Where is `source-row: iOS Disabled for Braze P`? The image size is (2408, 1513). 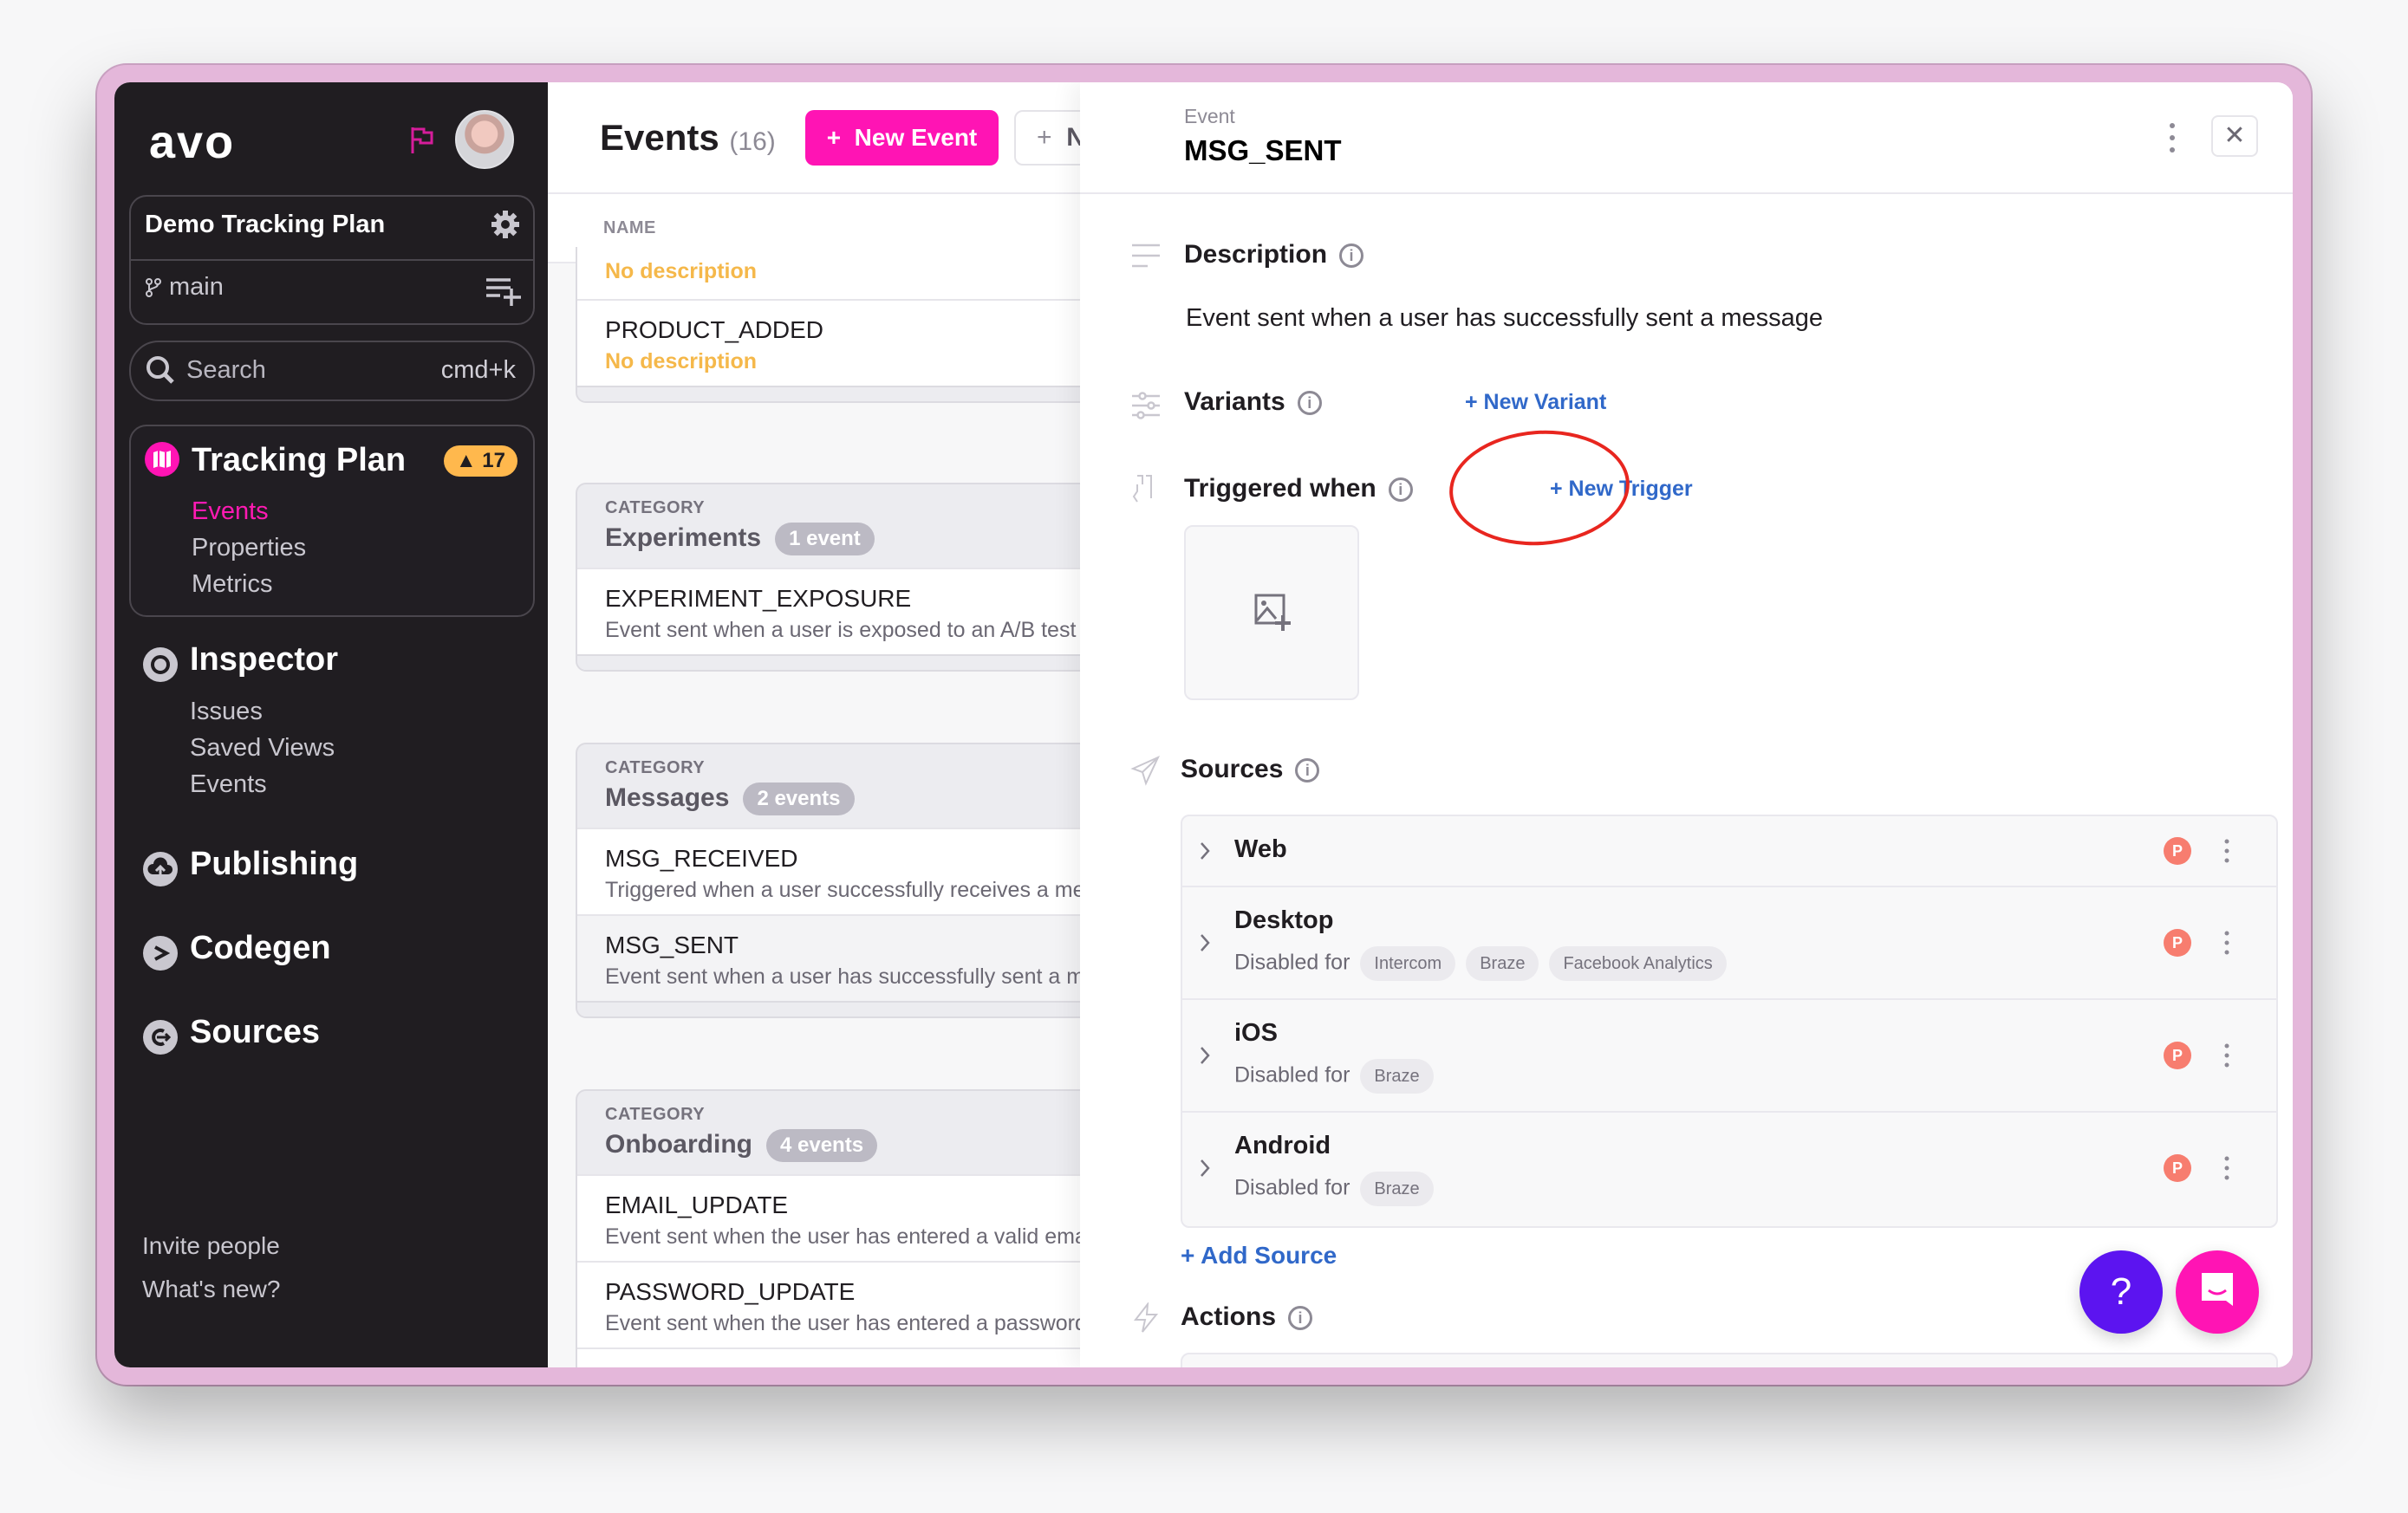 source-row: iOS Disabled for Braze P is located at coordinates (1729, 1056).